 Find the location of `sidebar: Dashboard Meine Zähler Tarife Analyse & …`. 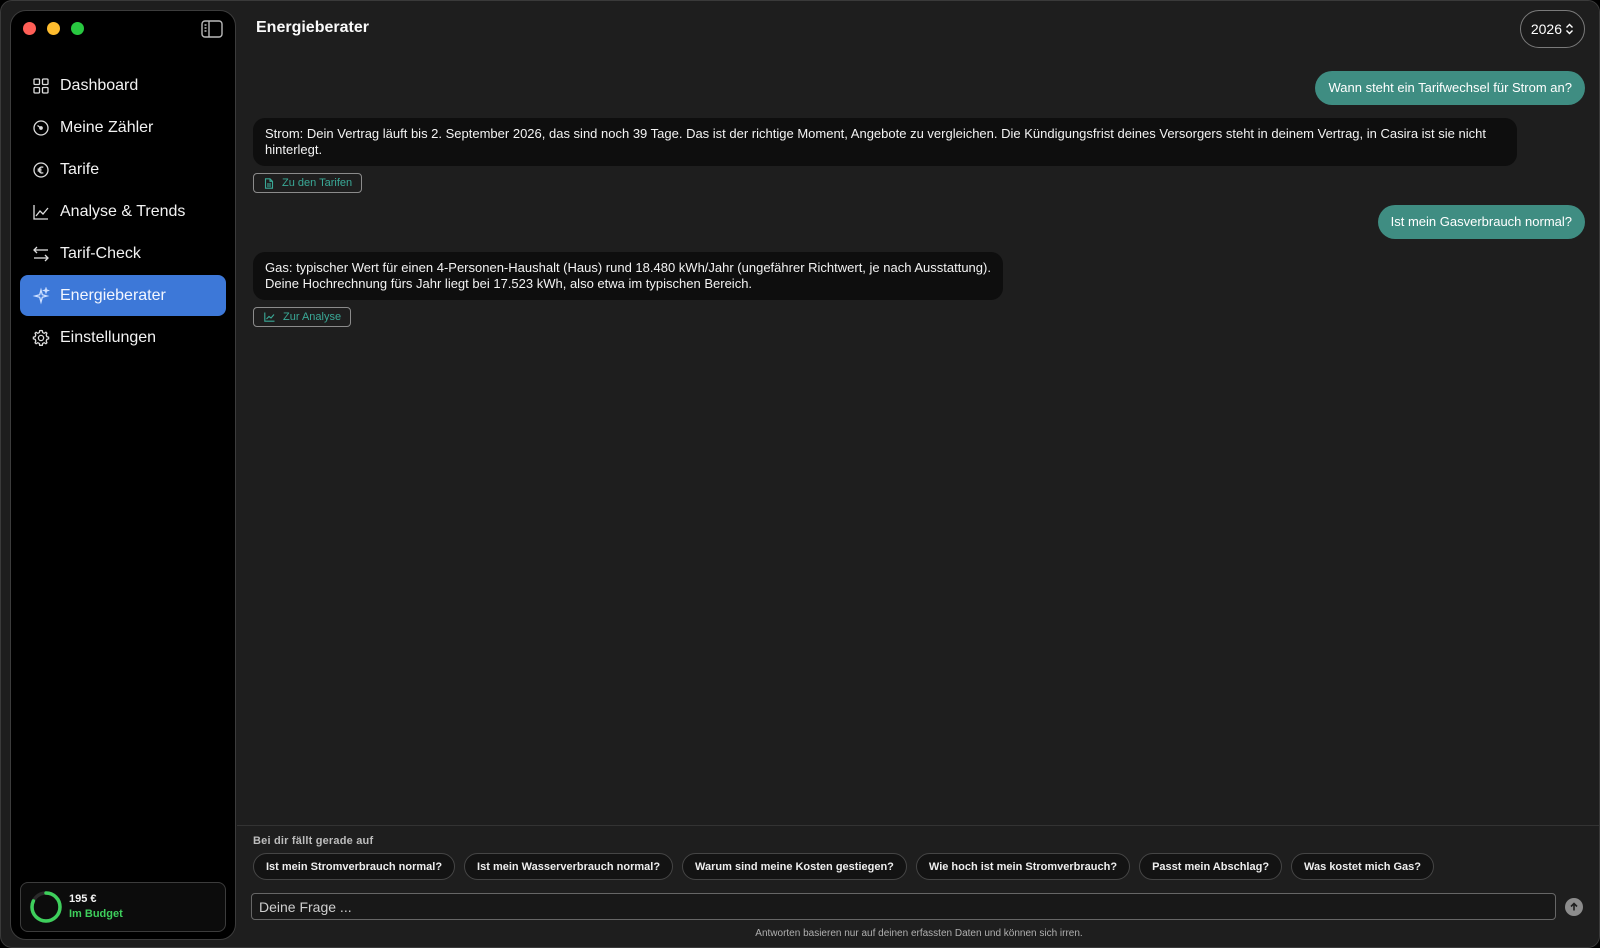

sidebar: Dashboard Meine Zähler Tarife Analyse & … is located at coordinates (123, 475).